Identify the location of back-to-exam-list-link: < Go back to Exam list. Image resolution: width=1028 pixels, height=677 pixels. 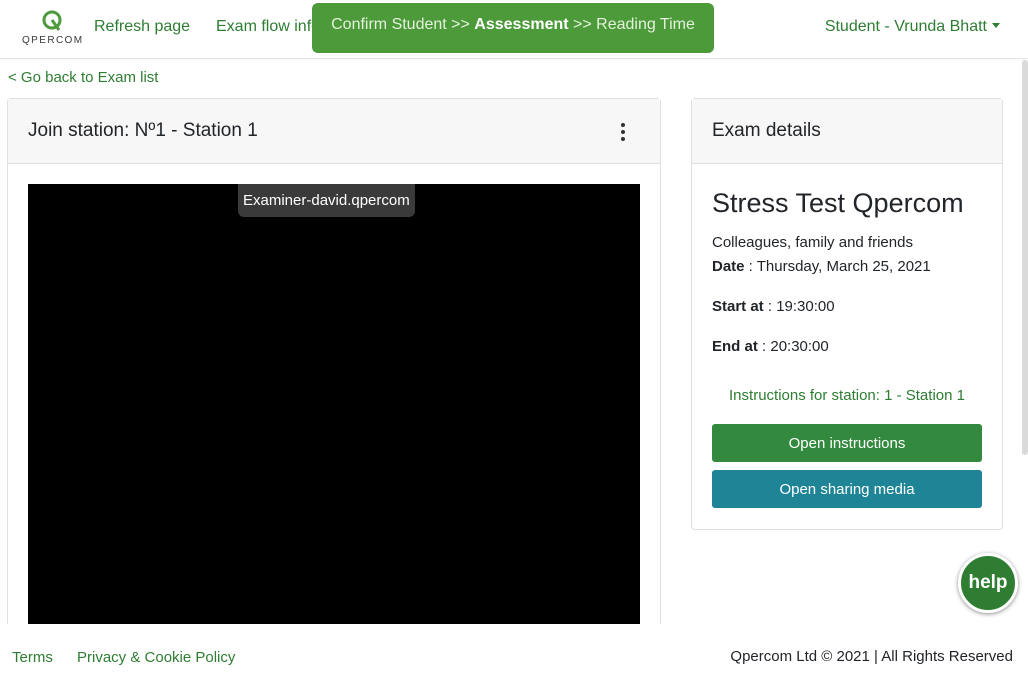
(83, 77).